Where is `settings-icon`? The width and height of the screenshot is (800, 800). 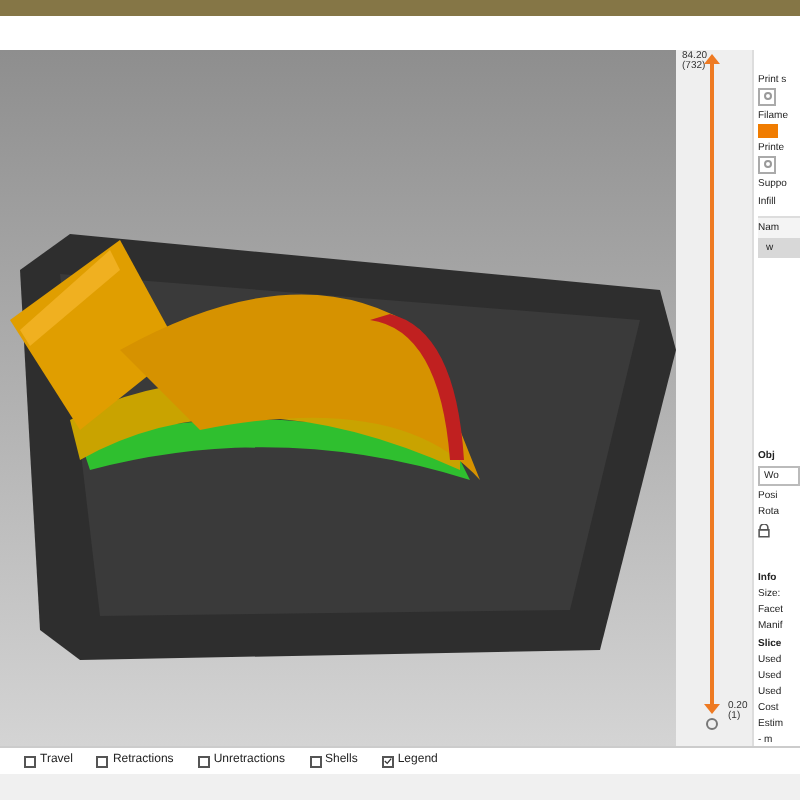
settings-icon is located at coordinates (712, 724).